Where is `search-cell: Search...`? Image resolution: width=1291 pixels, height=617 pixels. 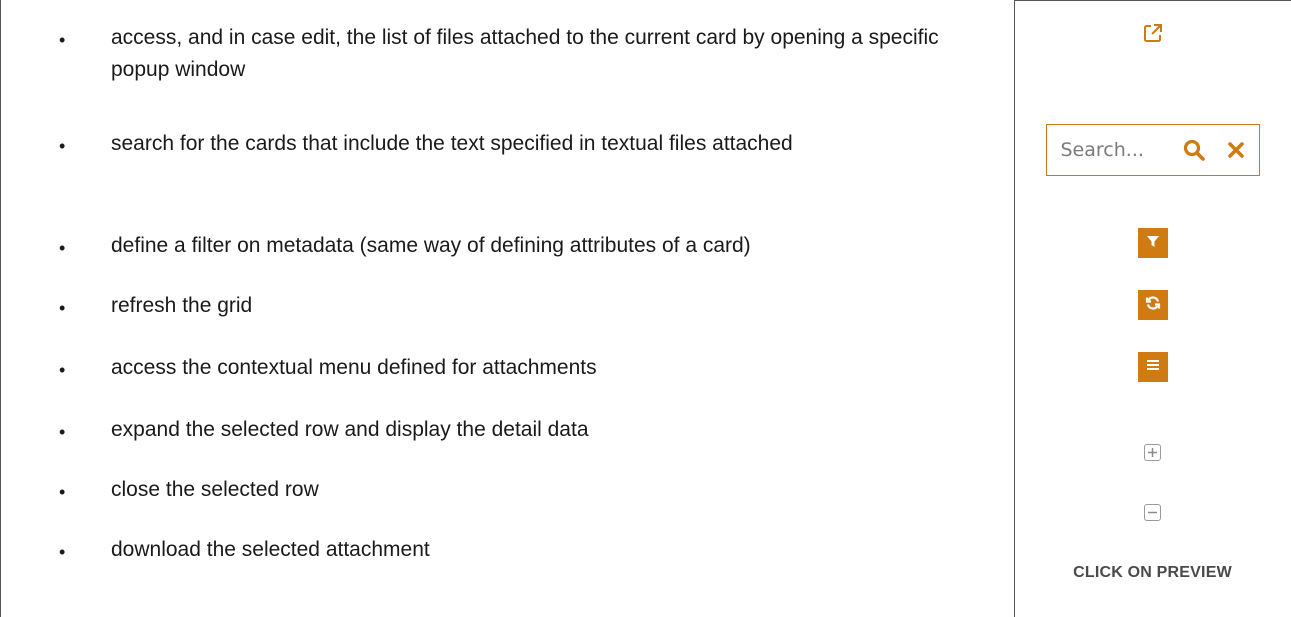
search-cell: Search... is located at coordinates (1152, 150).